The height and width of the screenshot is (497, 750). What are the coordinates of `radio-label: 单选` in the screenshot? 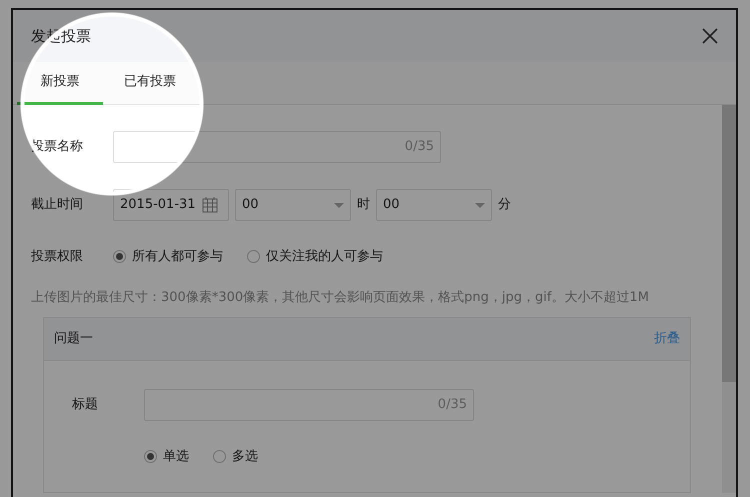 It's located at (176, 457).